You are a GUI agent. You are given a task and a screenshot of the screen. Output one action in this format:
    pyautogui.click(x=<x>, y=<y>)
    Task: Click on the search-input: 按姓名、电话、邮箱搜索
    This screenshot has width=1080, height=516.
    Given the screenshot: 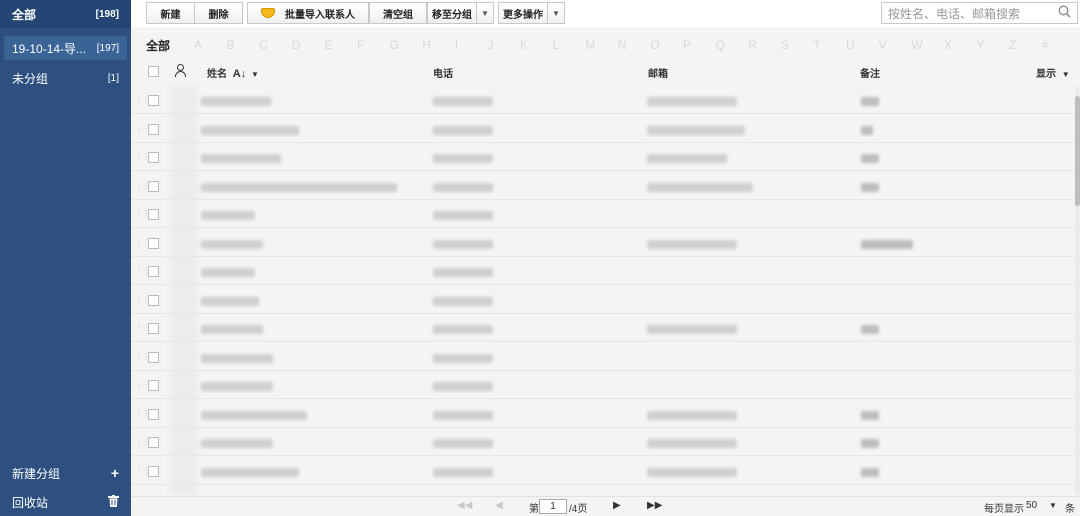 What is the action you would take?
    pyautogui.click(x=979, y=13)
    